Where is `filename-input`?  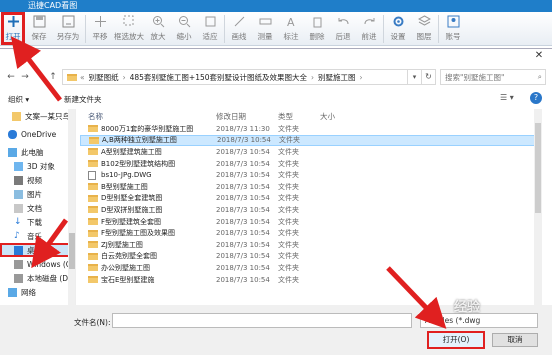
filename-input is located at coordinates (262, 320).